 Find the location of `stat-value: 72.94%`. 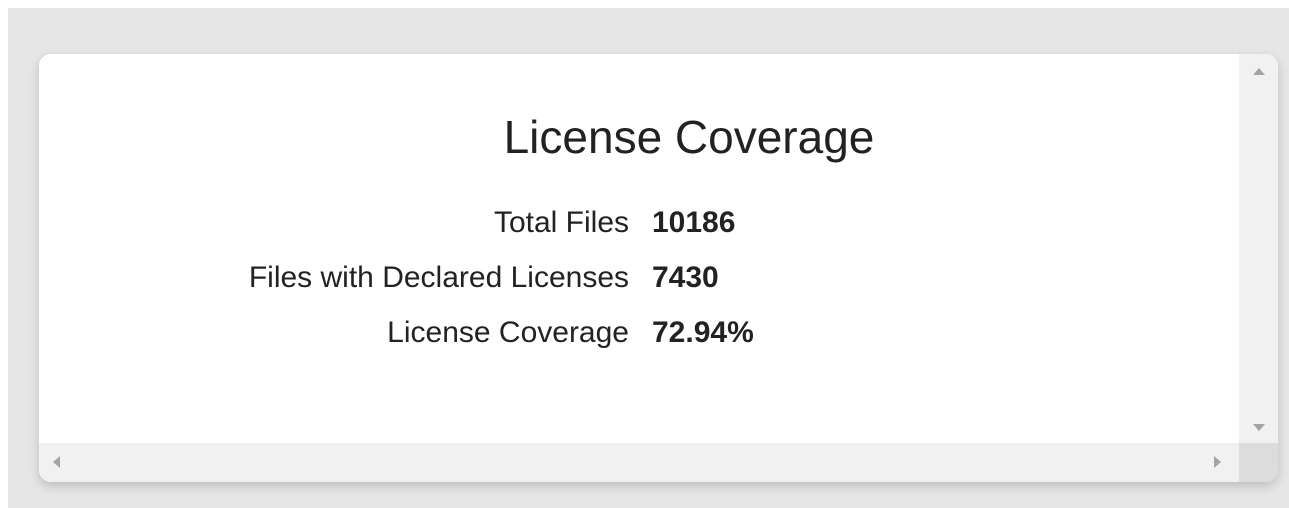

stat-value: 72.94% is located at coordinates (703, 332).